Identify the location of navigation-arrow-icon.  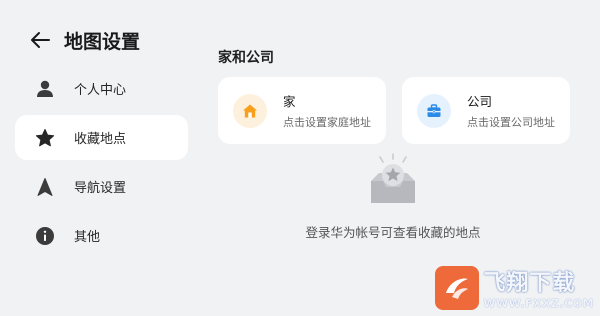
(45, 187).